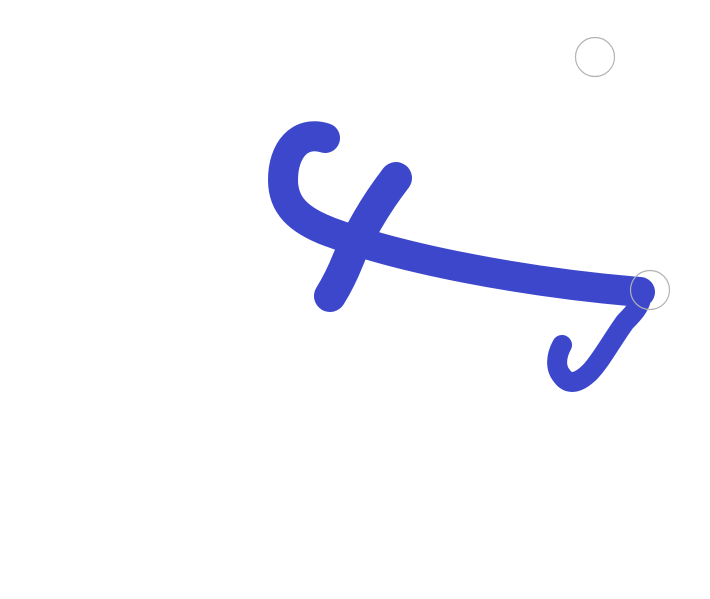  What do you see at coordinates (595, 57) in the screenshot?
I see `control-handle` at bounding box center [595, 57].